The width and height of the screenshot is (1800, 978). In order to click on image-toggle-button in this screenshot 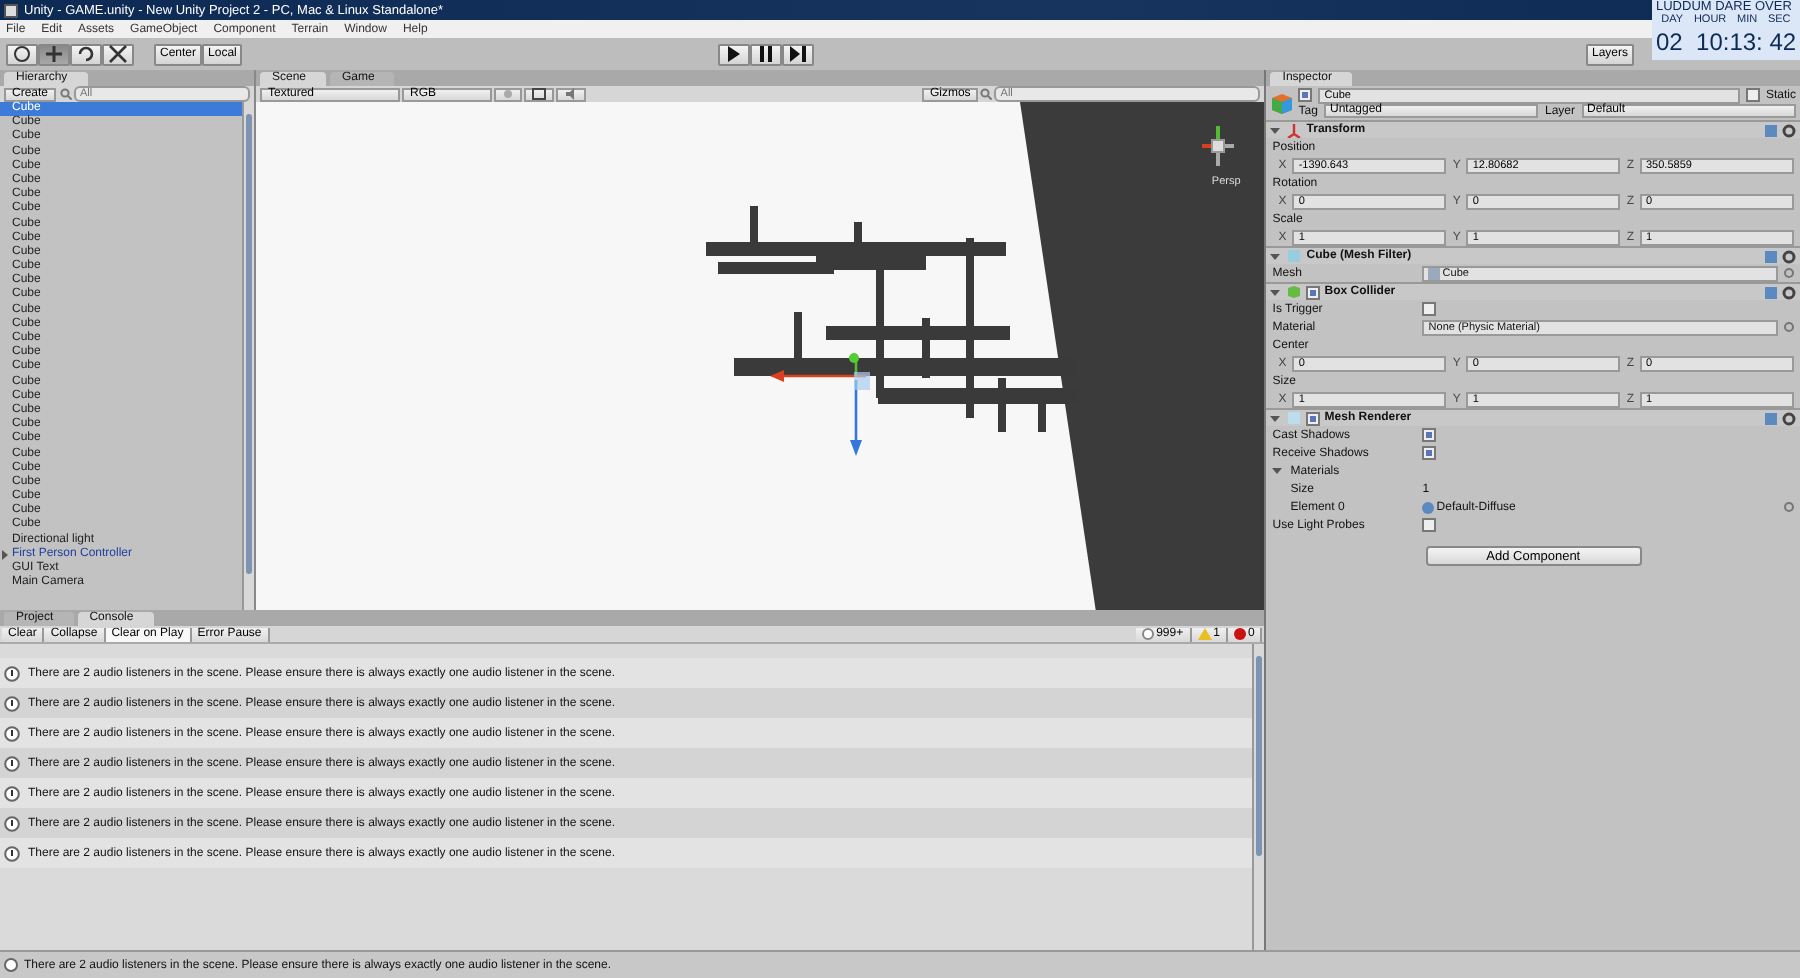, I will do `click(539, 94)`.